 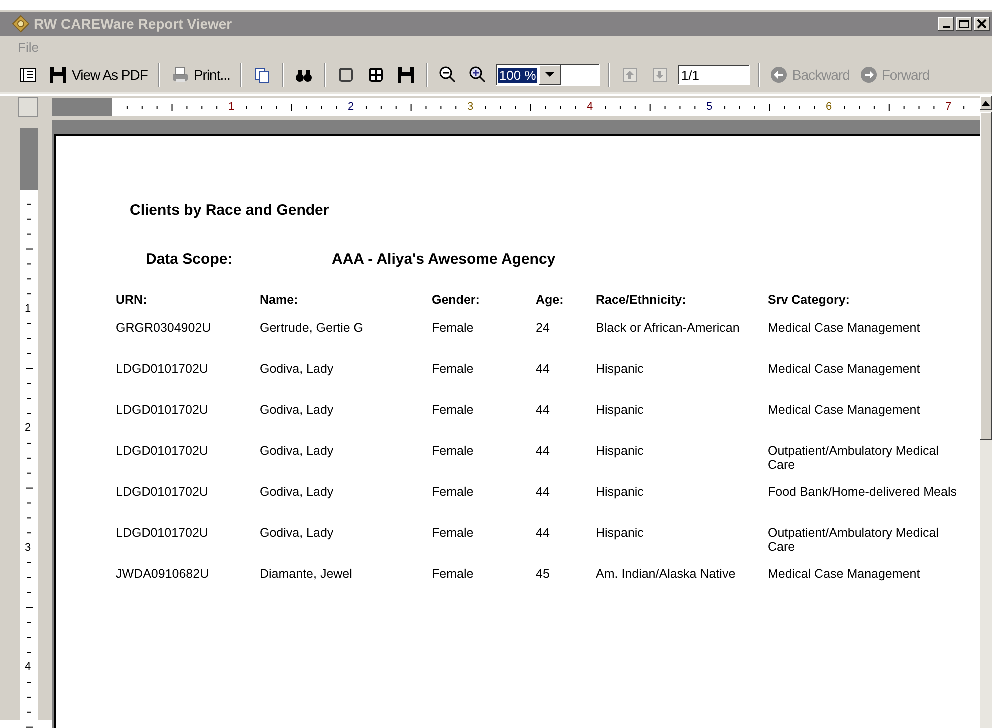 What do you see at coordinates (829, 107) in the screenshot?
I see `ruler-number: 6` at bounding box center [829, 107].